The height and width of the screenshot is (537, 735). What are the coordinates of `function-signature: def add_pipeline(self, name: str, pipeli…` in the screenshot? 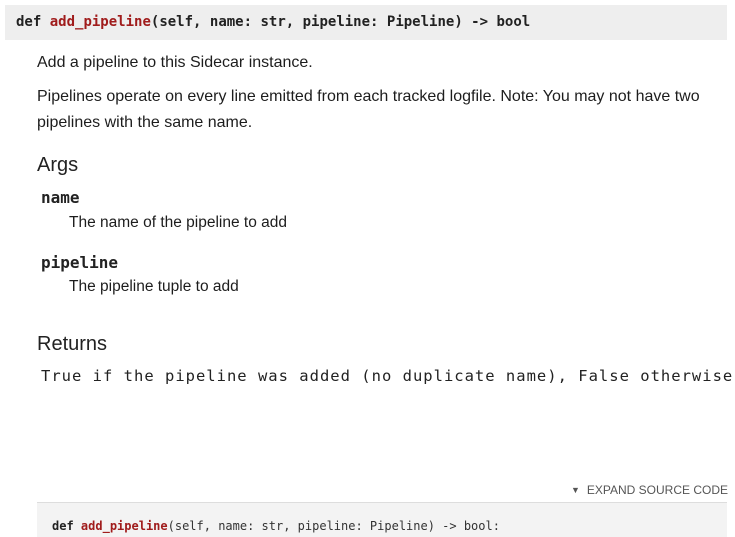 It's located at (273, 22).